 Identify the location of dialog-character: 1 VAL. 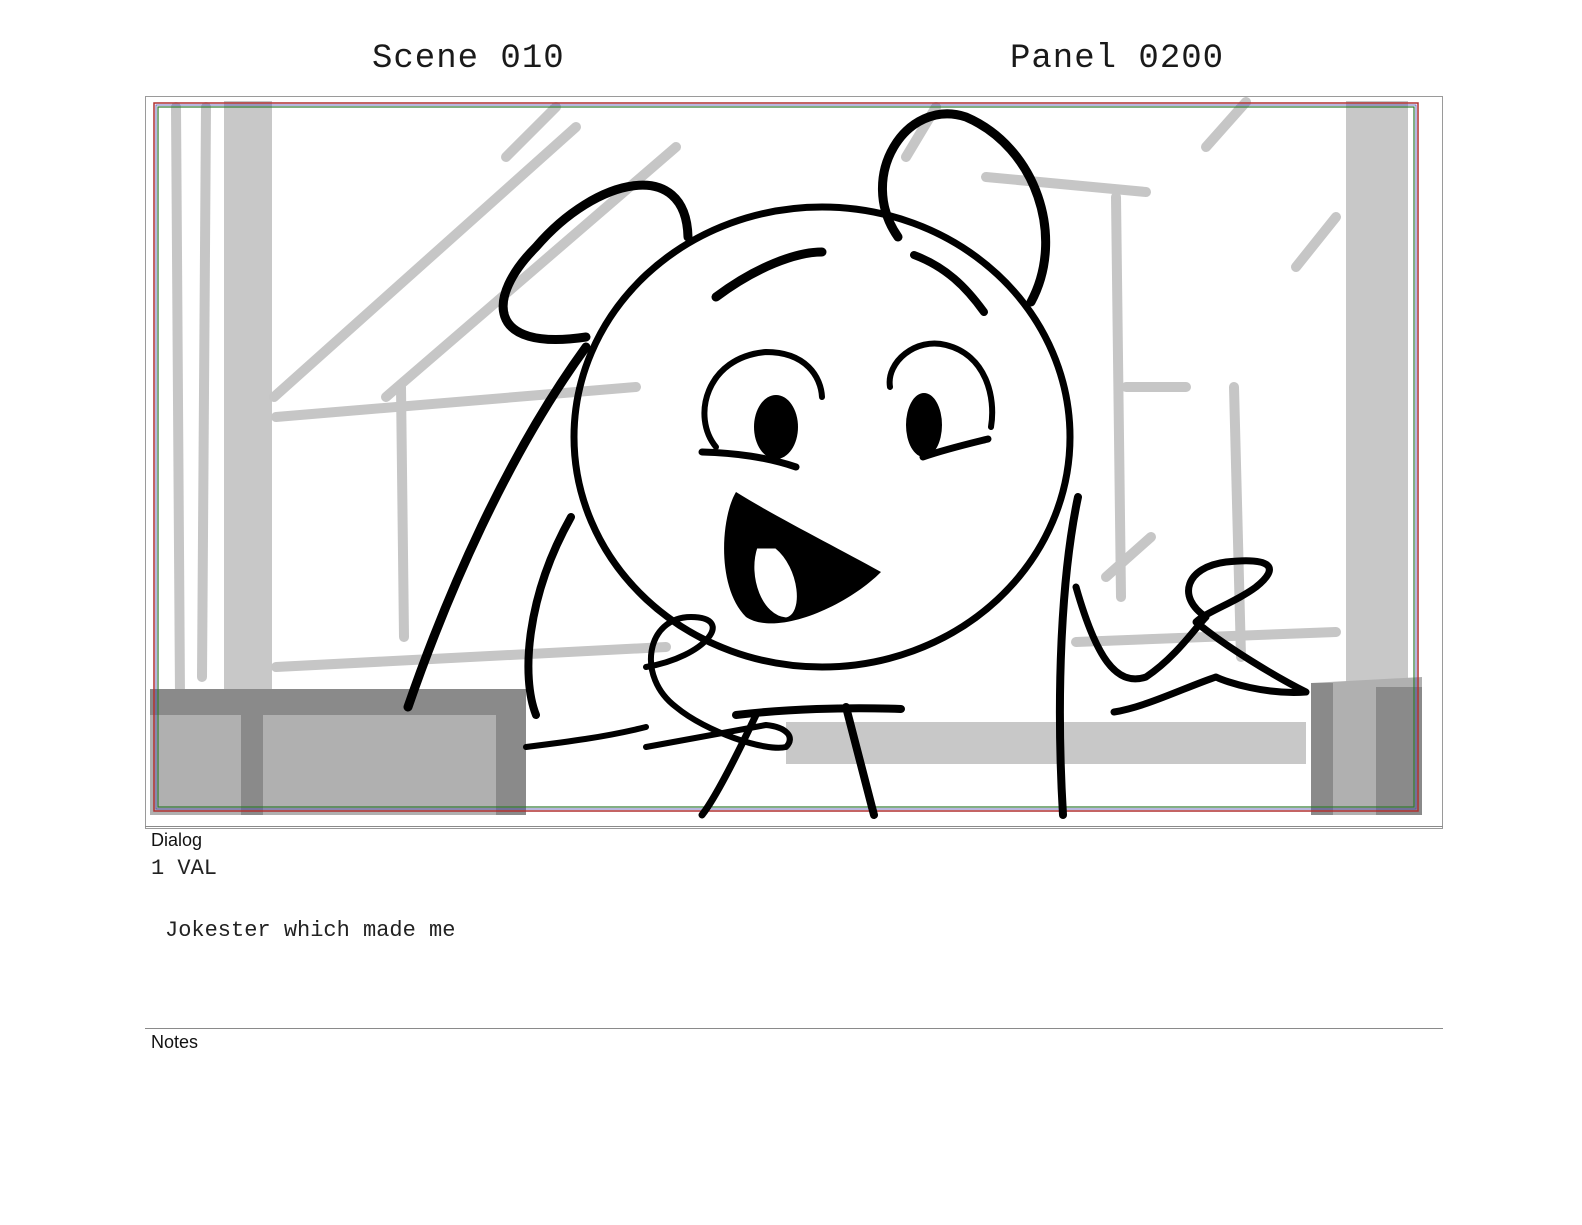
(184, 868).